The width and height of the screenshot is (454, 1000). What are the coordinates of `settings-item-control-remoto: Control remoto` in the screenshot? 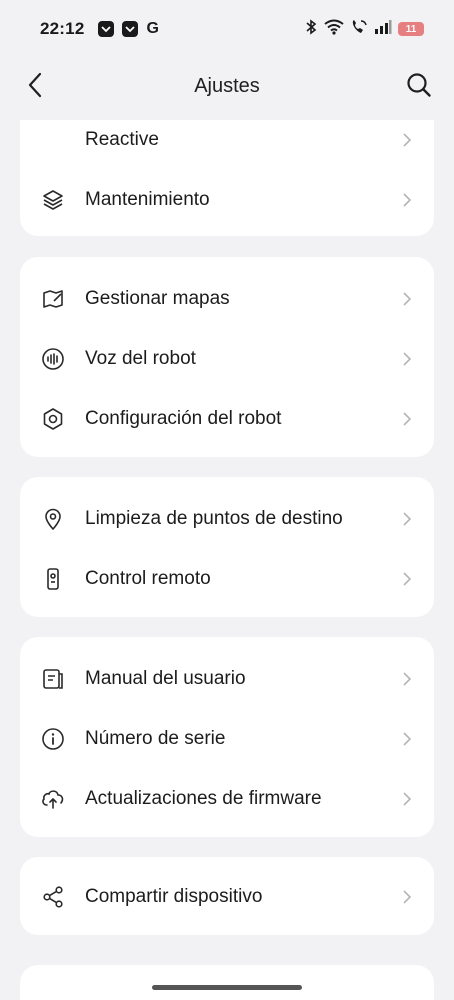 It's located at (227, 579).